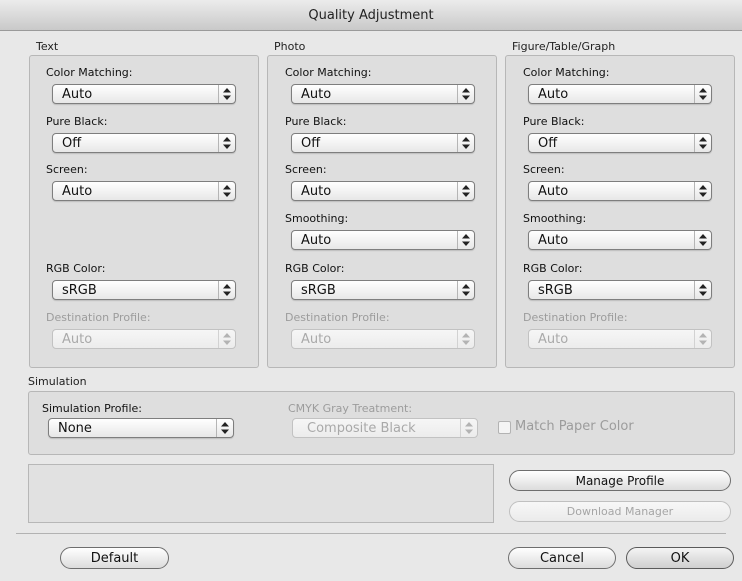 The height and width of the screenshot is (581, 742). What do you see at coordinates (361, 428) in the screenshot?
I see `cmyk-gray-treatment-value: Composite Black` at bounding box center [361, 428].